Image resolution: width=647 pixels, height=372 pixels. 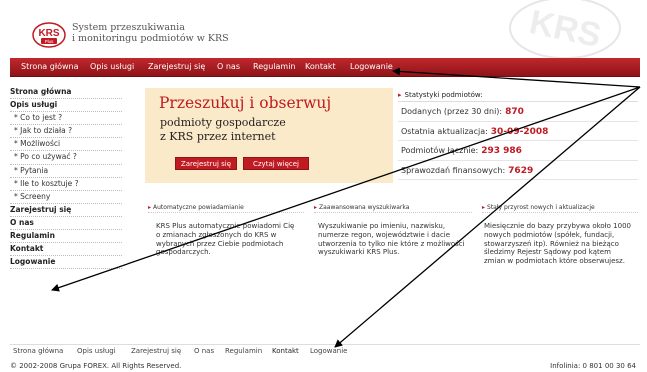 I want to click on stat-value: 30-09-2008, so click(x=519, y=131).